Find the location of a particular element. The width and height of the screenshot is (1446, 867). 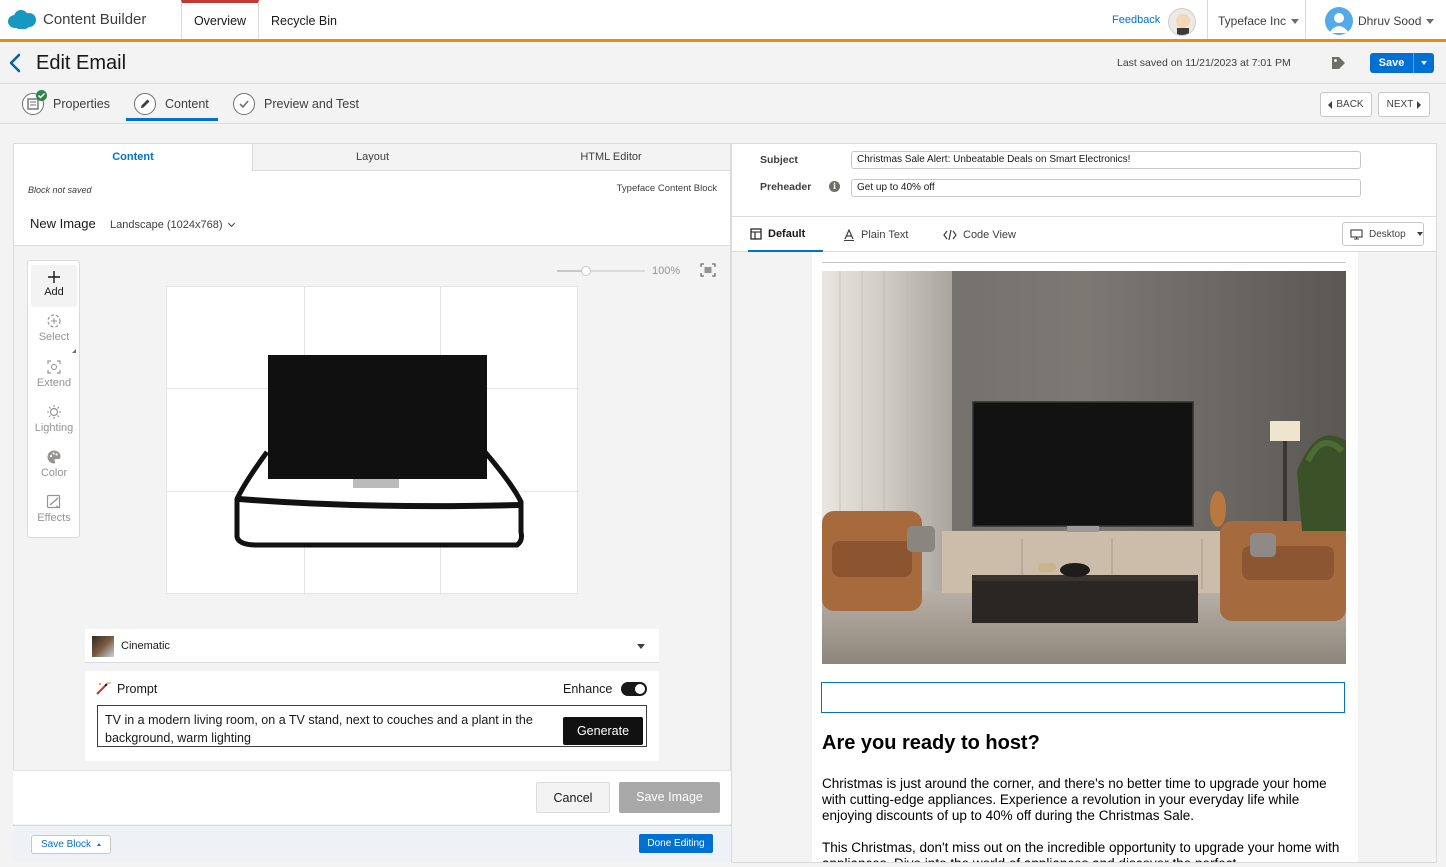

info-icon: i is located at coordinates (834, 186).